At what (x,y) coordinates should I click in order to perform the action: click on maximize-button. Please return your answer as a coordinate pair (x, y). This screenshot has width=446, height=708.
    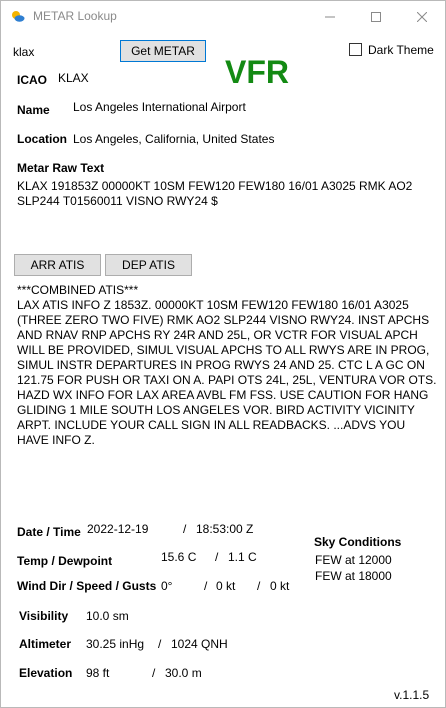
    Looking at the image, I should click on (376, 16).